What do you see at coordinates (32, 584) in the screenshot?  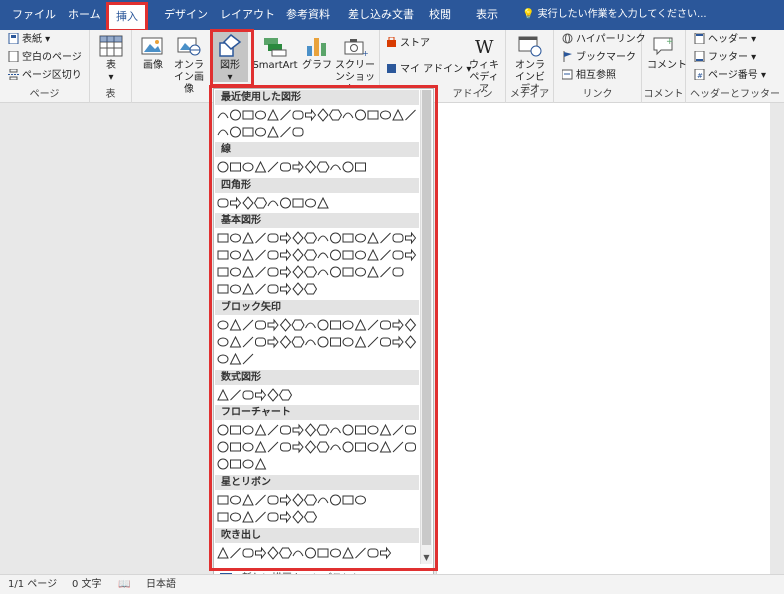 I see `page-count: 1/1 ページ` at bounding box center [32, 584].